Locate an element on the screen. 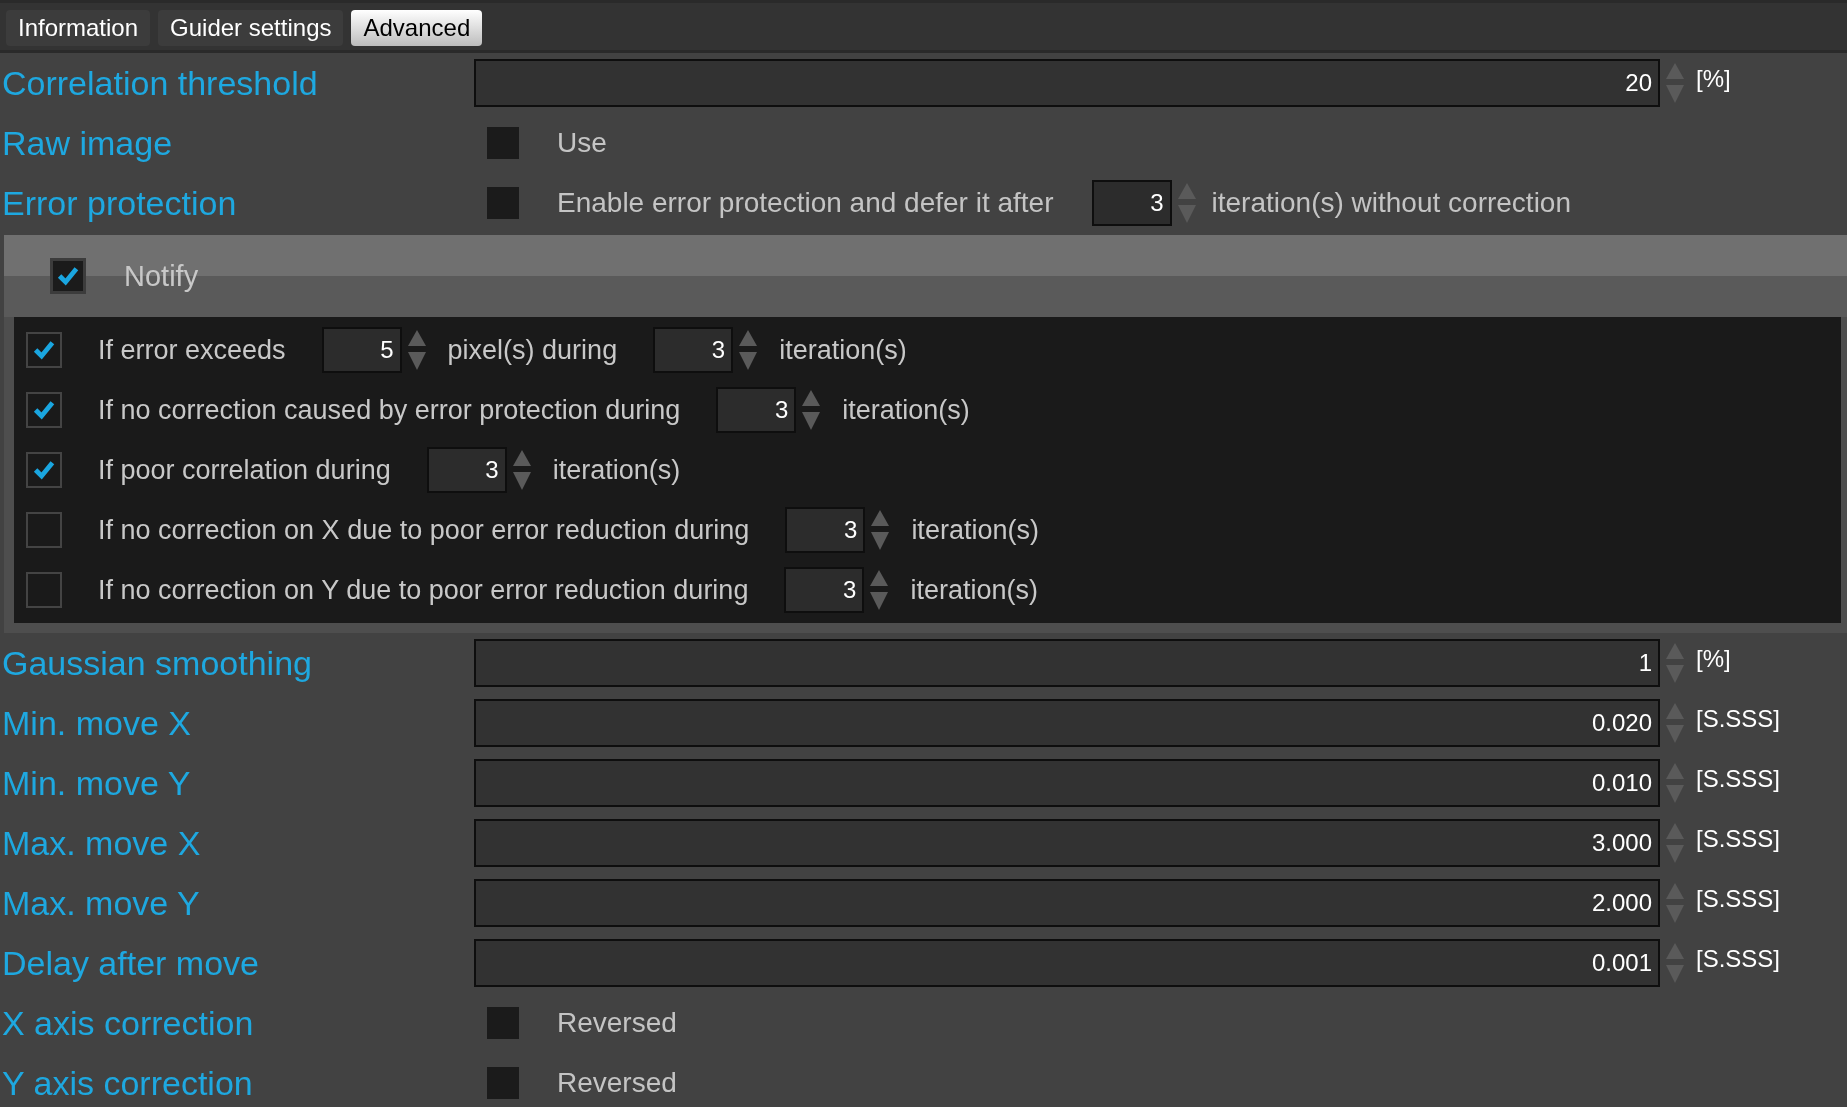 The width and height of the screenshot is (1847, 1107). setting-label: Error protection is located at coordinates (119, 203).